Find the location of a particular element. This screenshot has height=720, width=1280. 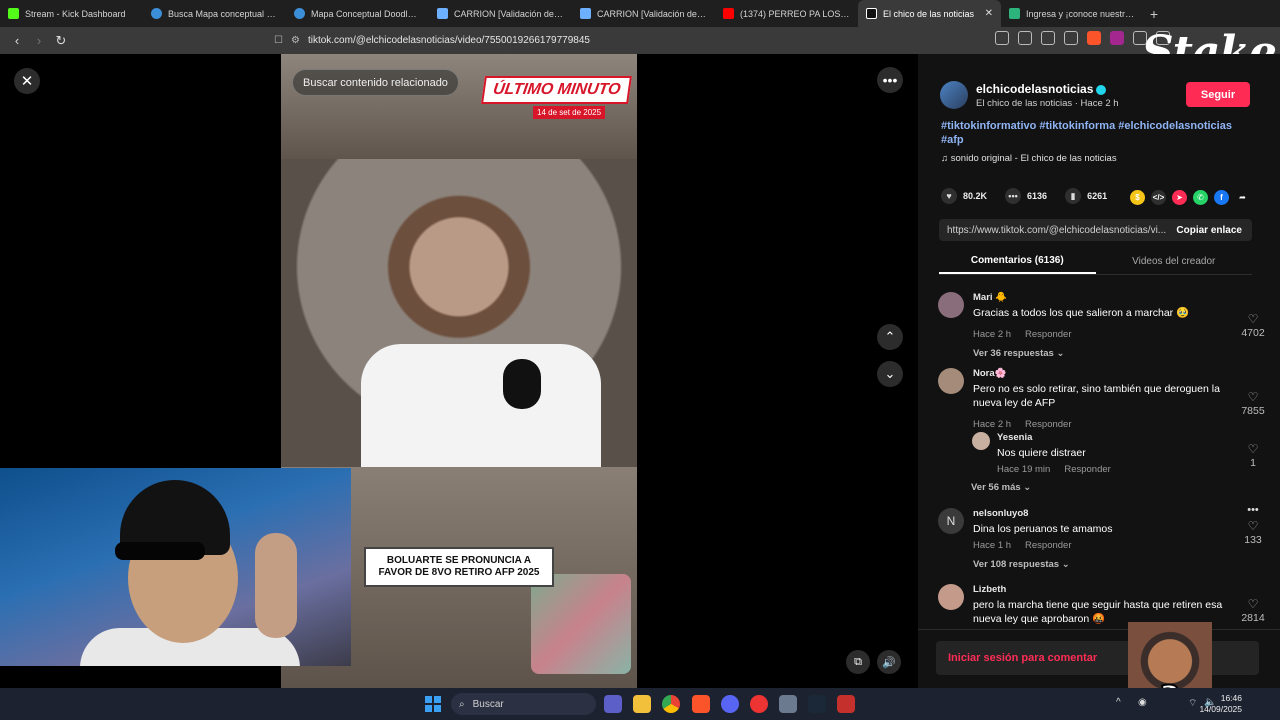

comment-like: ♡ 1 is located at coordinates (1253, 455).